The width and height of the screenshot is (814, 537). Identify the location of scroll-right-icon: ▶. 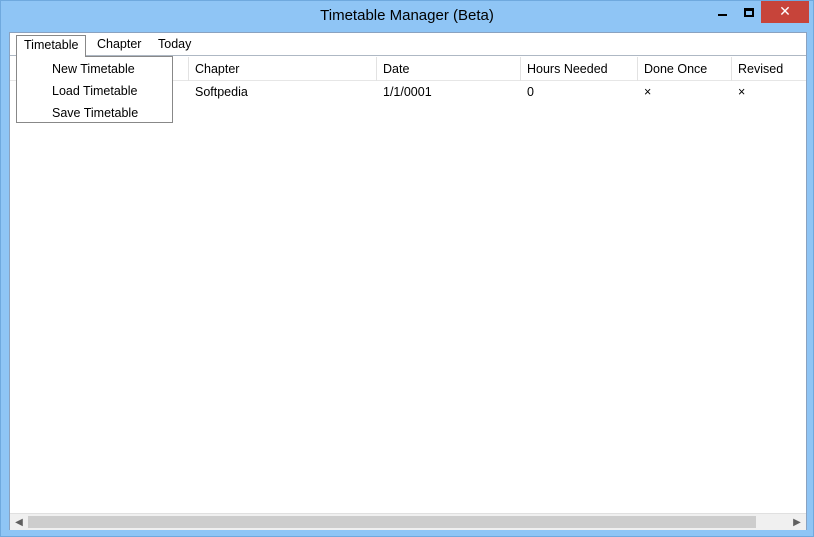
(797, 522).